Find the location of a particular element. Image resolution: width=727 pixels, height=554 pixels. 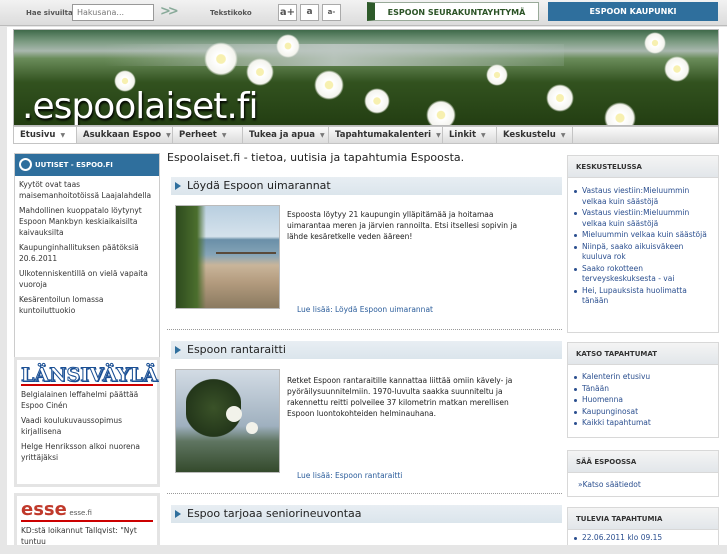

tulevia-list: 22.06.2011 klo 09.15 is located at coordinates (643, 539).